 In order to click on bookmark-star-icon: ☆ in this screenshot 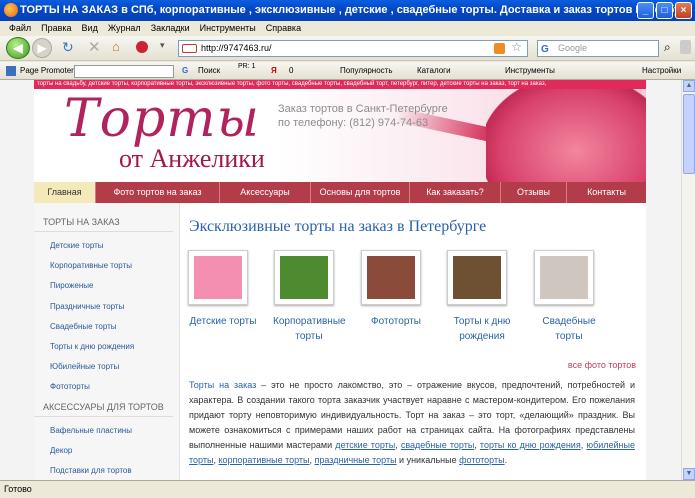, I will do `click(516, 47)`.